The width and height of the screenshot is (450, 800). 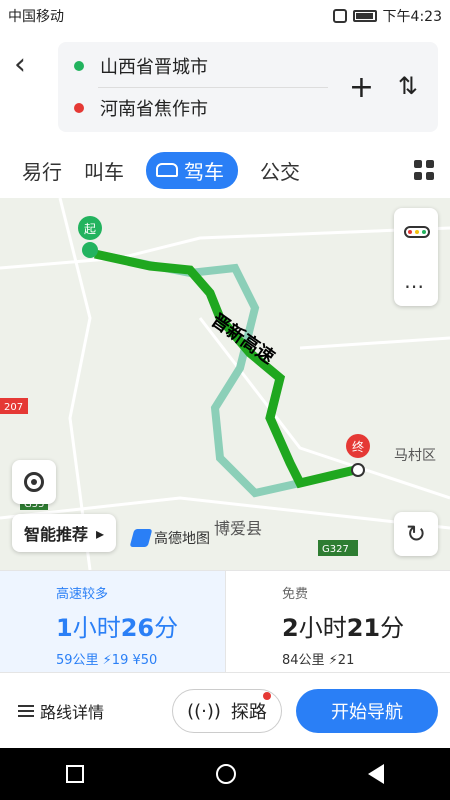 What do you see at coordinates (417, 232) in the screenshot?
I see `traffic-icon` at bounding box center [417, 232].